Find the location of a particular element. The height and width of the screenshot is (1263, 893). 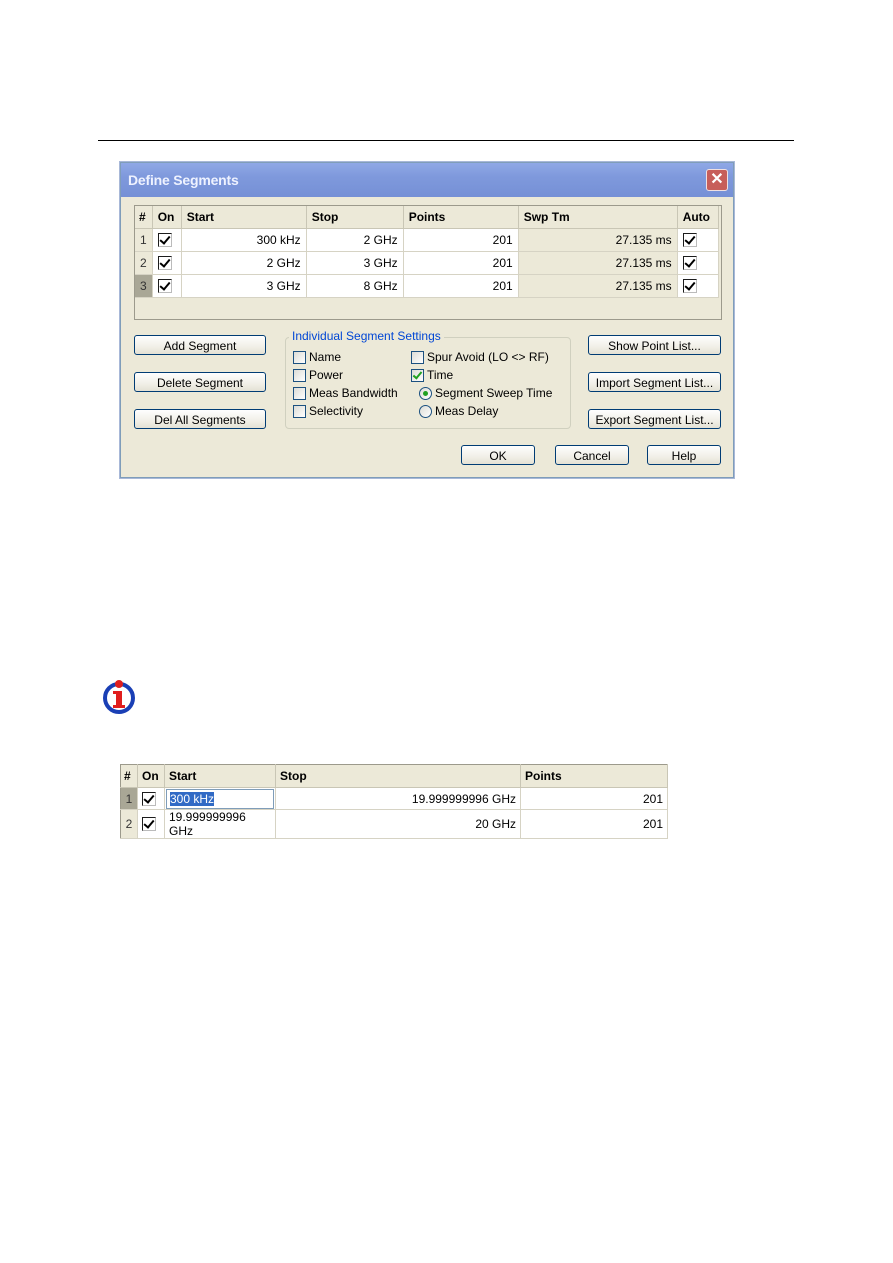

time-checkbox is located at coordinates (417, 375).